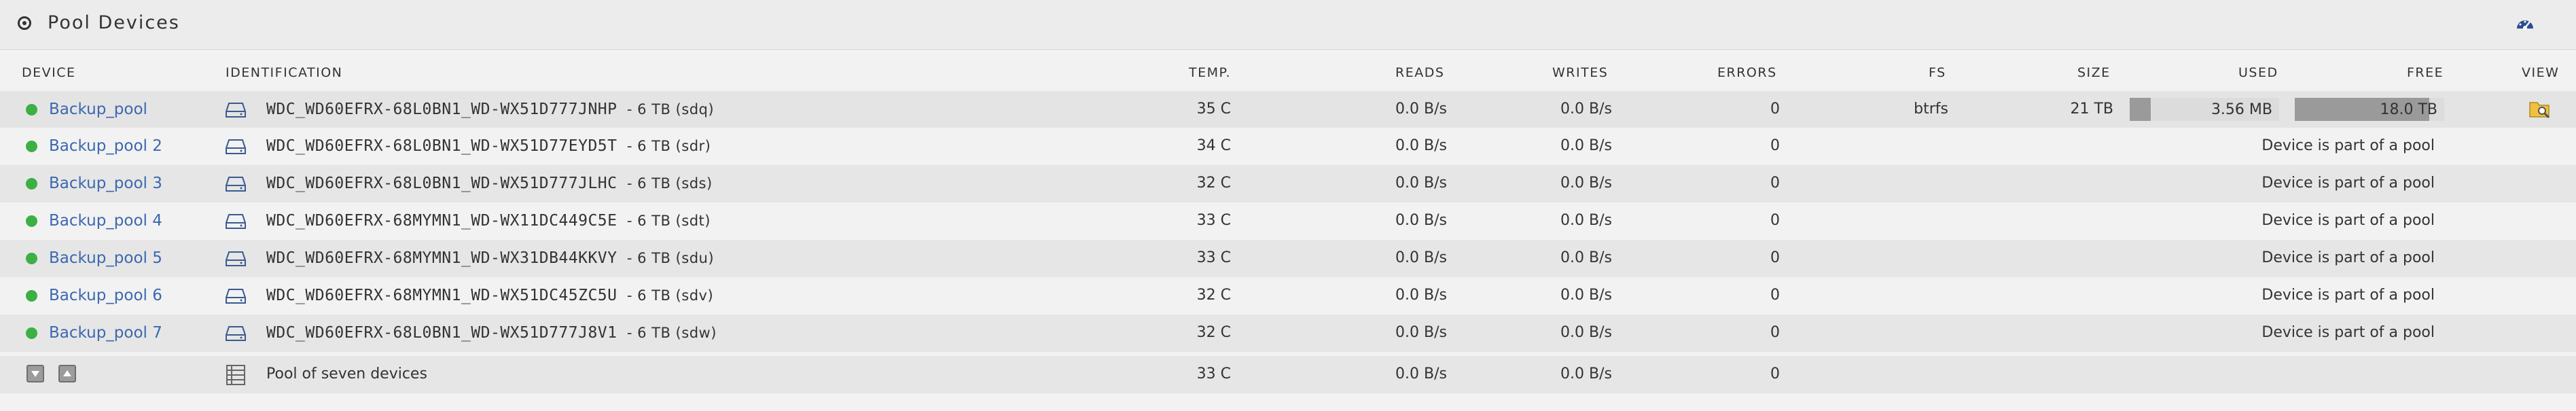 The height and width of the screenshot is (411, 2576). I want to click on device-id: WDC_WD60EFRX-68MYMN1_WD-WX11DC449C5E, so click(442, 221).